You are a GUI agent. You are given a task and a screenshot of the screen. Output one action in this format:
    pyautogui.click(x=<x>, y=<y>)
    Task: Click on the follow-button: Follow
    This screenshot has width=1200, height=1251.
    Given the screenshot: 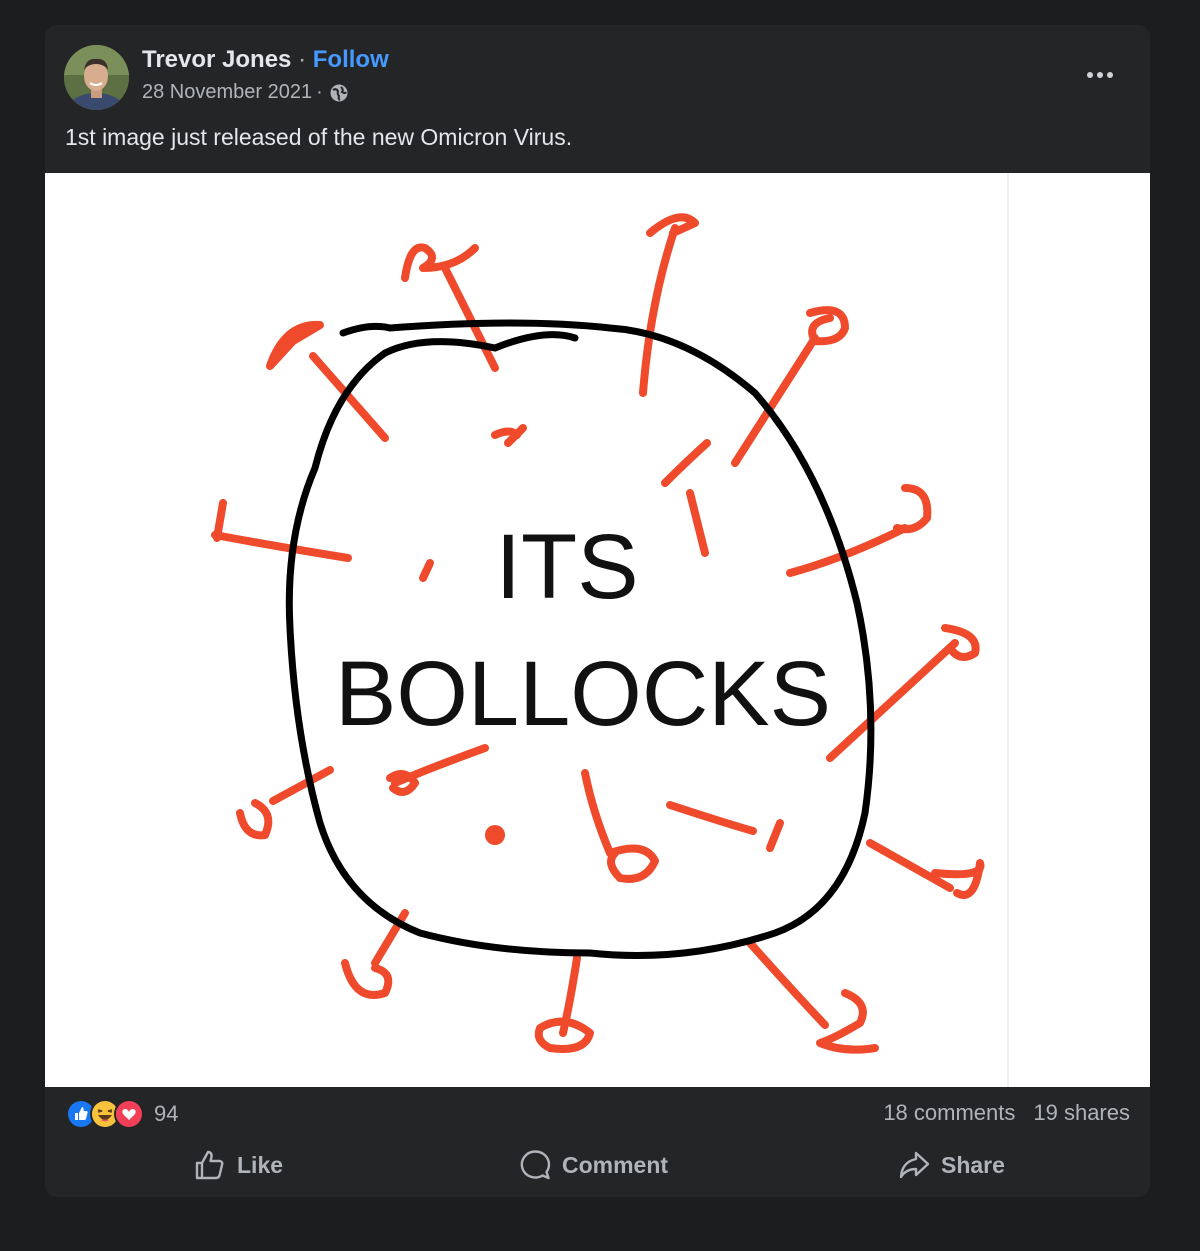 What is the action you would take?
    pyautogui.click(x=351, y=59)
    